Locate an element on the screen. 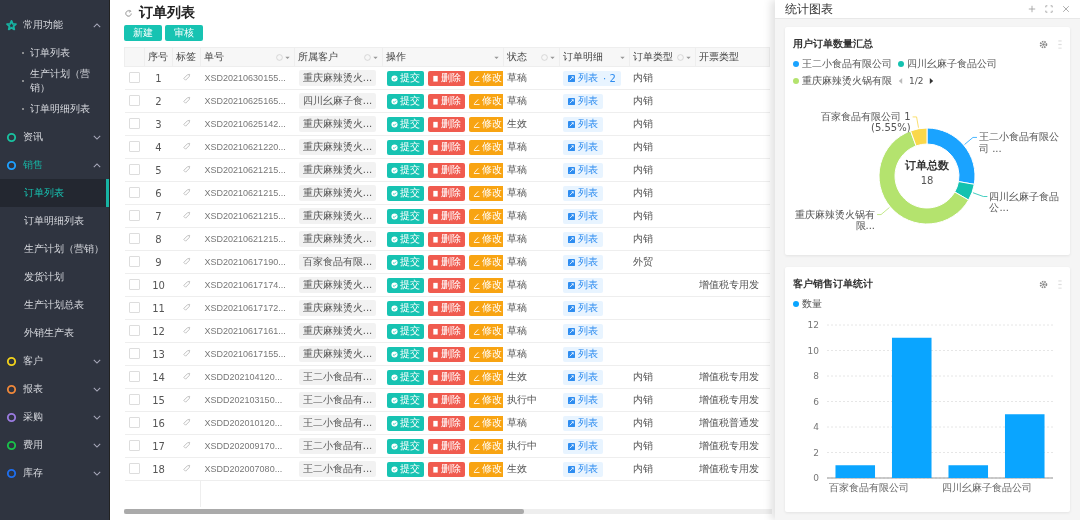 The width and height of the screenshot is (1080, 520). refresh-icon is located at coordinates (128, 13).